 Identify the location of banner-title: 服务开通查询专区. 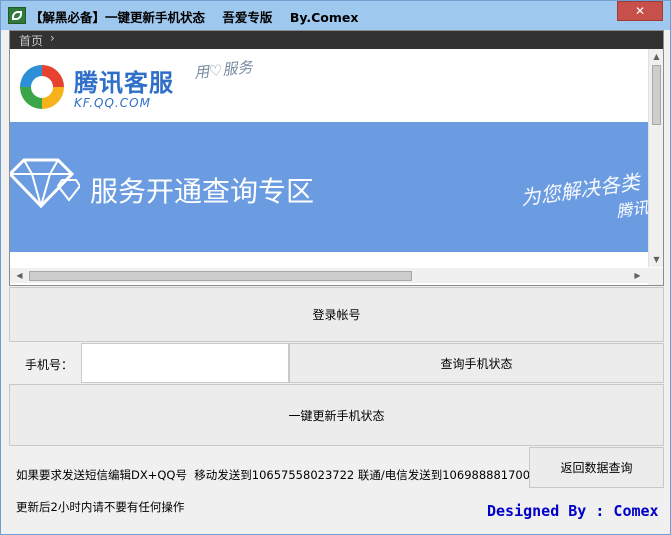
(202, 191).